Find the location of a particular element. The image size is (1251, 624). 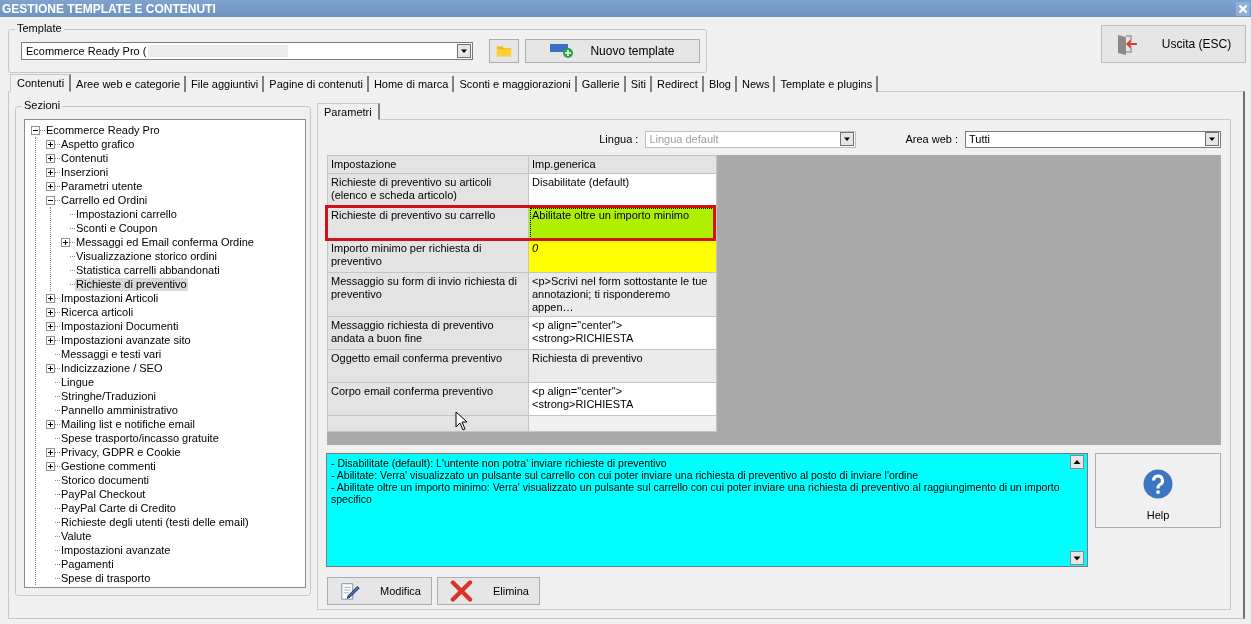

tree-item: Contenuti is located at coordinates (85, 158).